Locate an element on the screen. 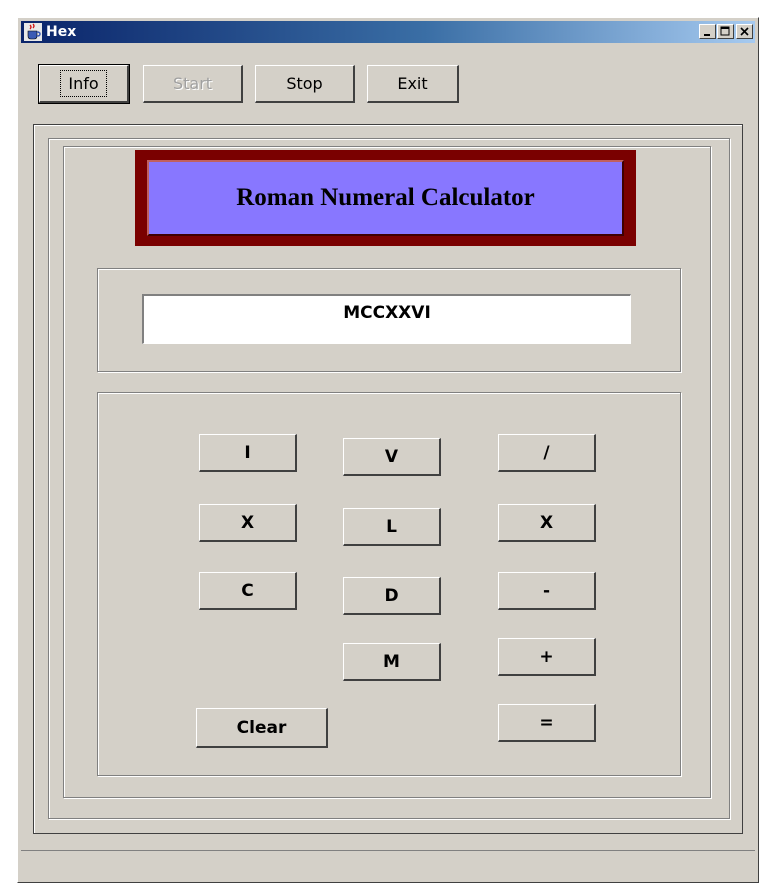  minus-button: - is located at coordinates (547, 591).